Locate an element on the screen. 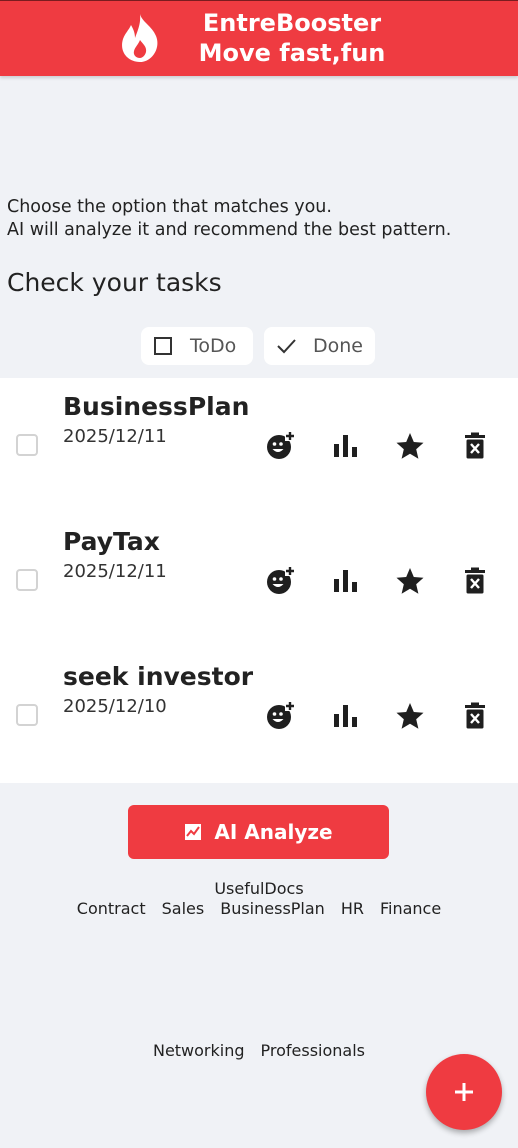  task-name: PayTax is located at coordinates (111, 541).